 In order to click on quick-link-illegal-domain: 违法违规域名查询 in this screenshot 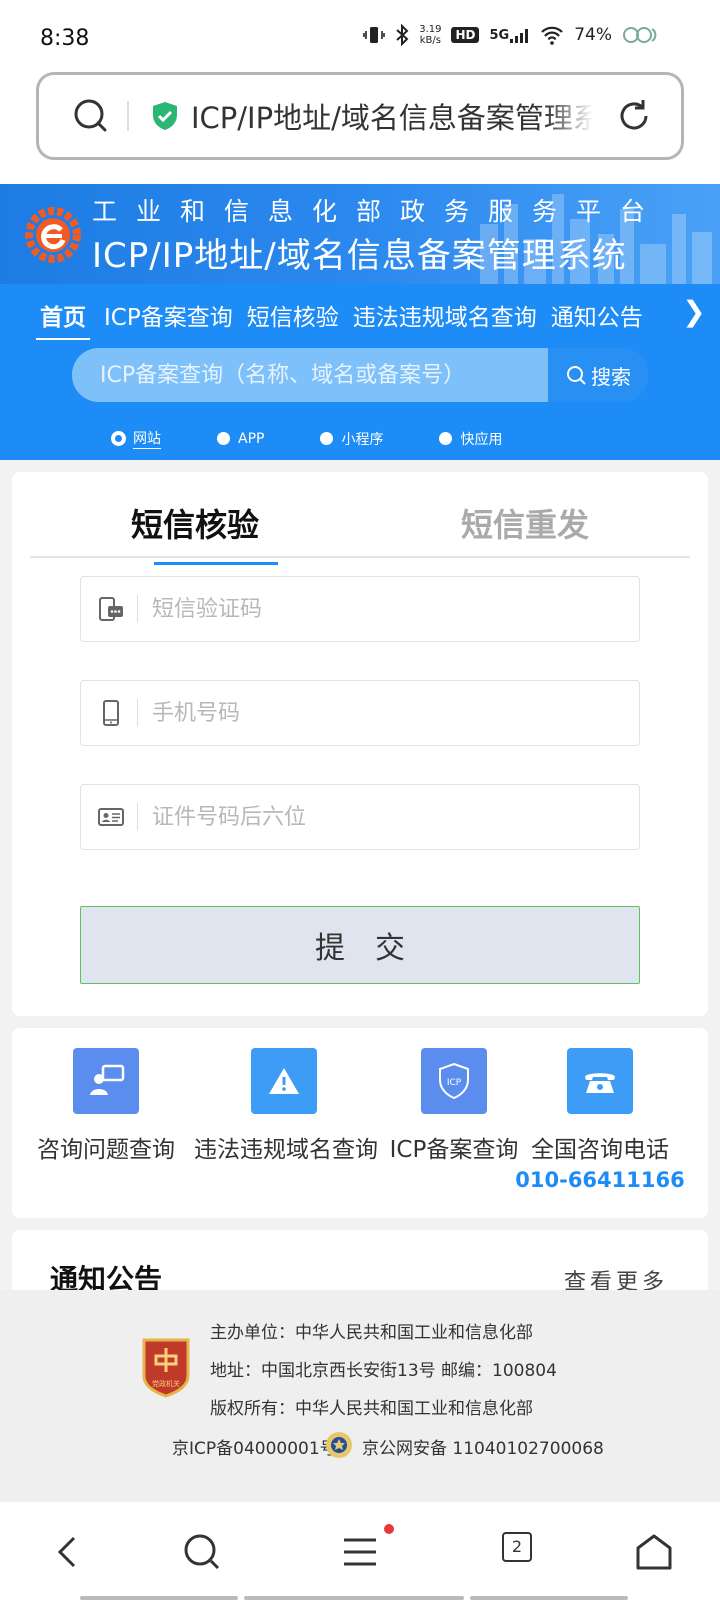, I will do `click(286, 1106)`.